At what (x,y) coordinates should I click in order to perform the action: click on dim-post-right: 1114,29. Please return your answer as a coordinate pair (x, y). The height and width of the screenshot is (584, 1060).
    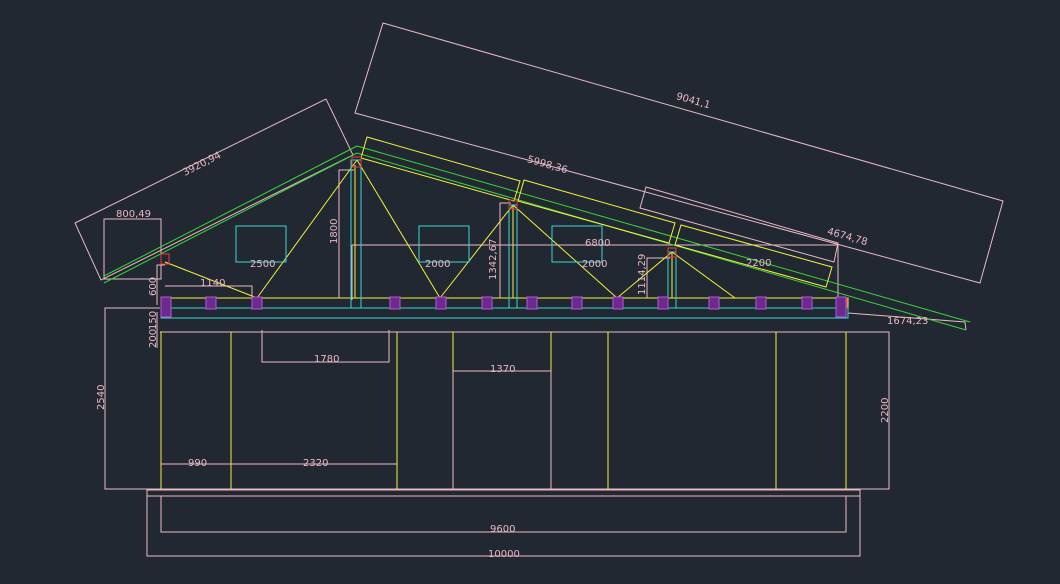
    Looking at the image, I should click on (642, 274).